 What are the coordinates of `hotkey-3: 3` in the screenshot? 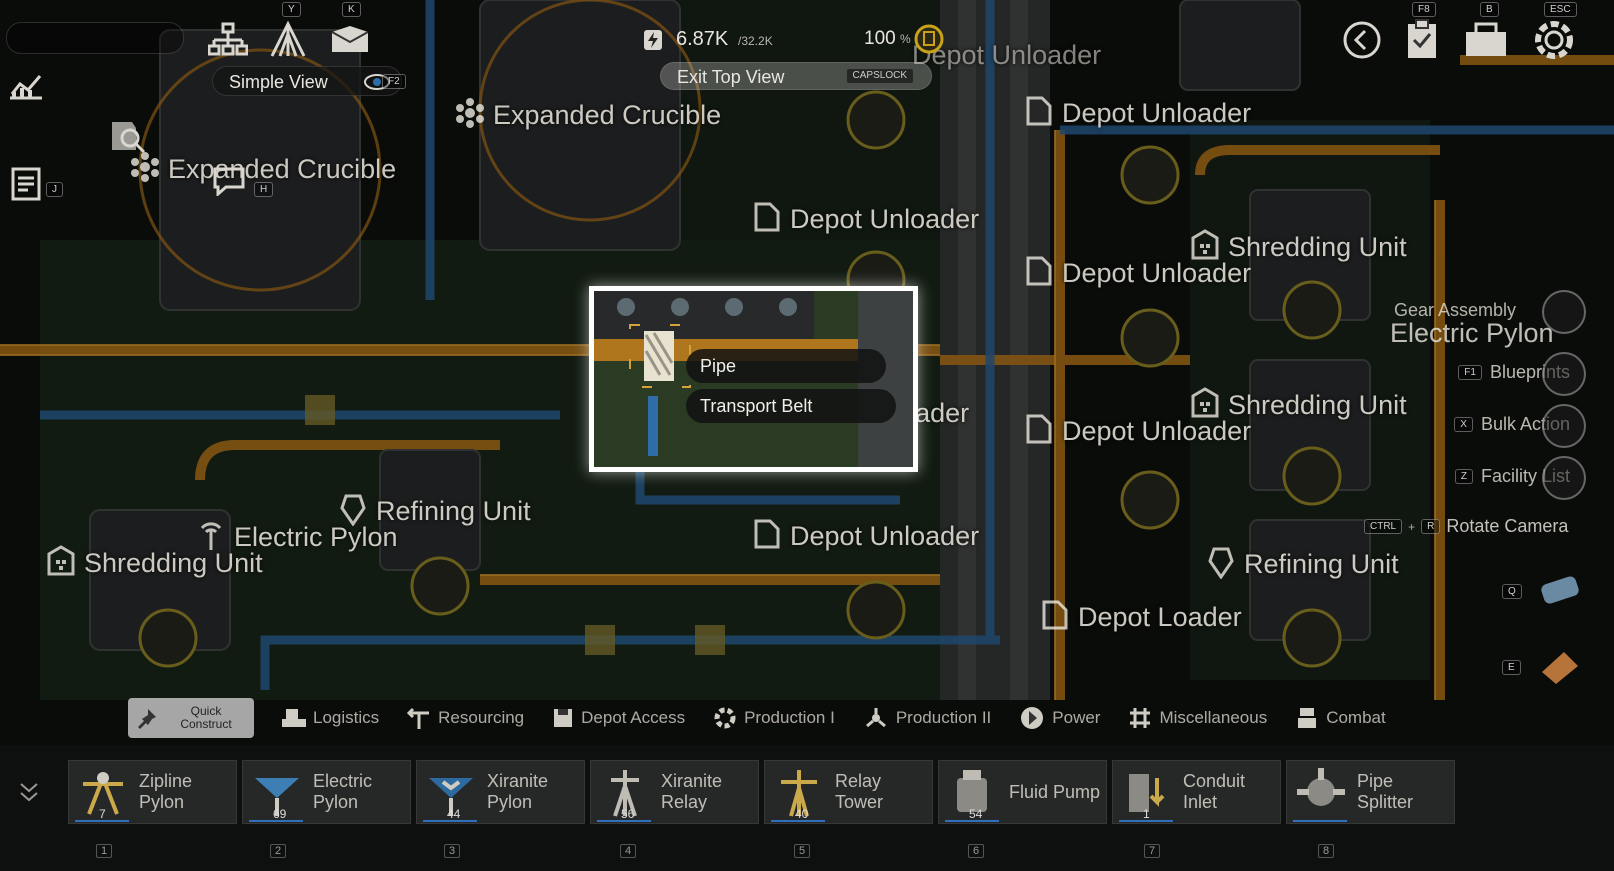 It's located at (452, 851).